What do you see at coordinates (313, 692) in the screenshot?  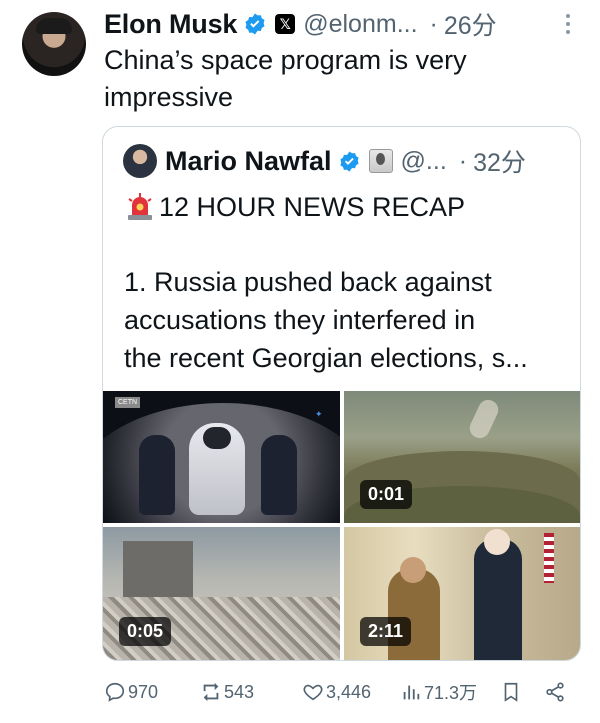 I see `heart-icon` at bounding box center [313, 692].